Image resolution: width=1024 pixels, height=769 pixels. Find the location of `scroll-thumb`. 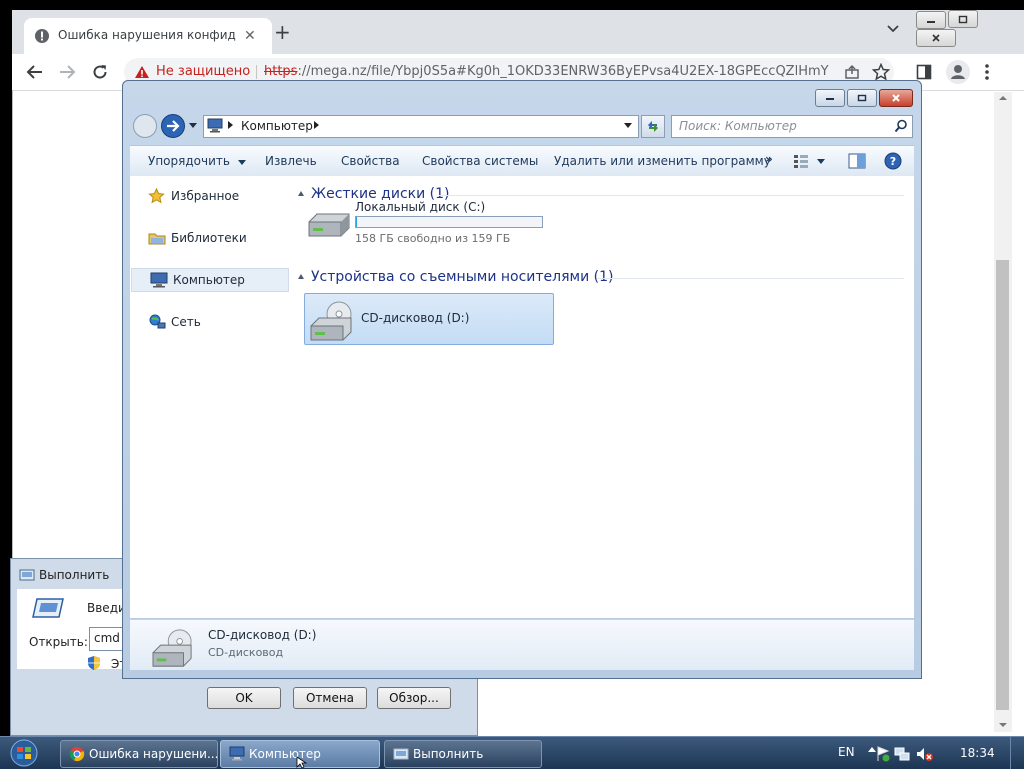

scroll-thumb is located at coordinates (1002, 485).